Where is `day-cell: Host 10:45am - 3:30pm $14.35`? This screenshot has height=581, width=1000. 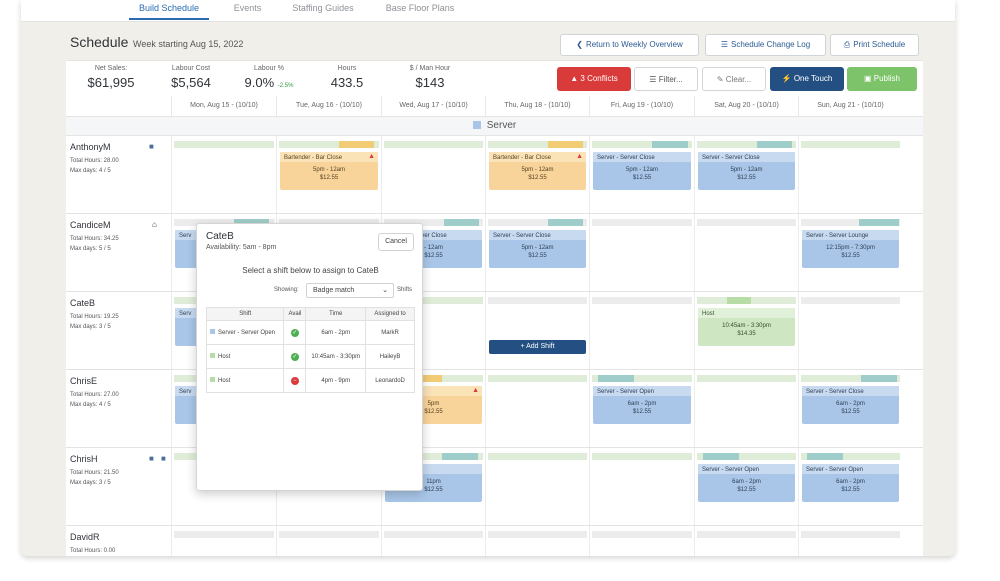
day-cell: Host 10:45am - 3:30pm $14.35 is located at coordinates (746, 330).